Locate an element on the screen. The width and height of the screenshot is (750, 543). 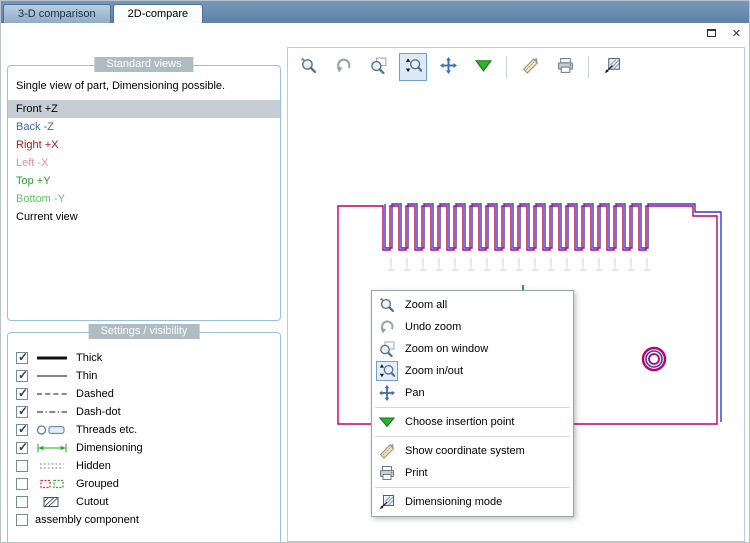
view-item-bottom-y: Bottom -Y is located at coordinates (144, 199).